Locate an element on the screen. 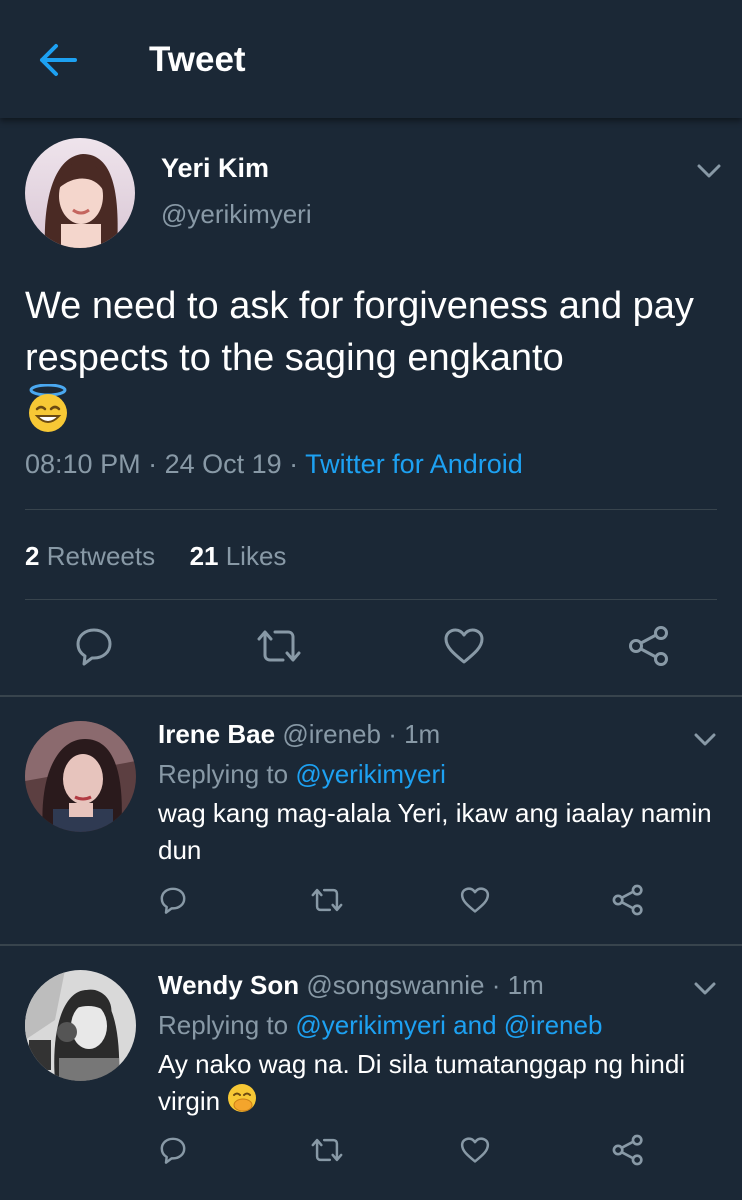 The image size is (742, 1200). author-handle: @yerikimyeri is located at coordinates (236, 214).